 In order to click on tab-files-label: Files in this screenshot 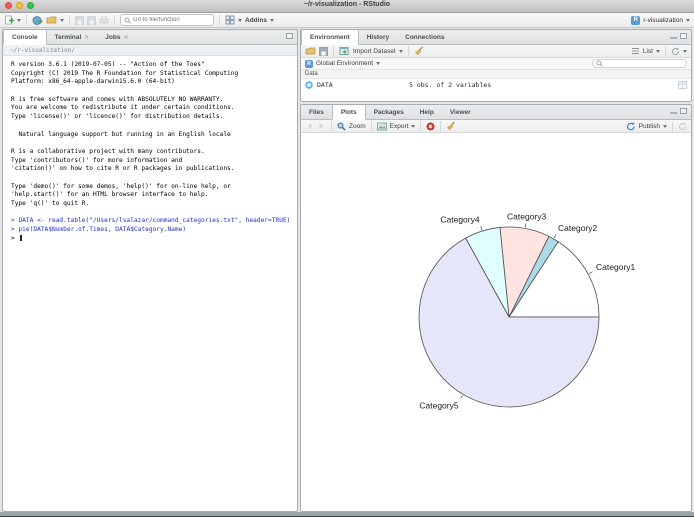, I will do `click(316, 112)`.